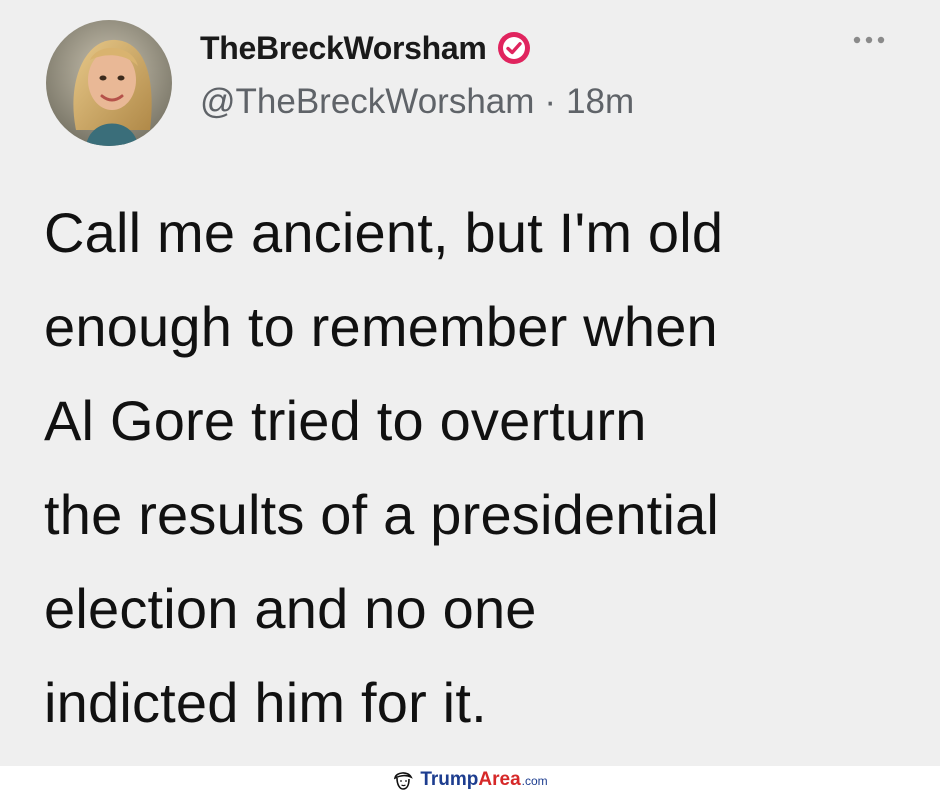  Describe the element at coordinates (367, 102) in the screenshot. I see `handle: @TheBreckWorsham` at that location.